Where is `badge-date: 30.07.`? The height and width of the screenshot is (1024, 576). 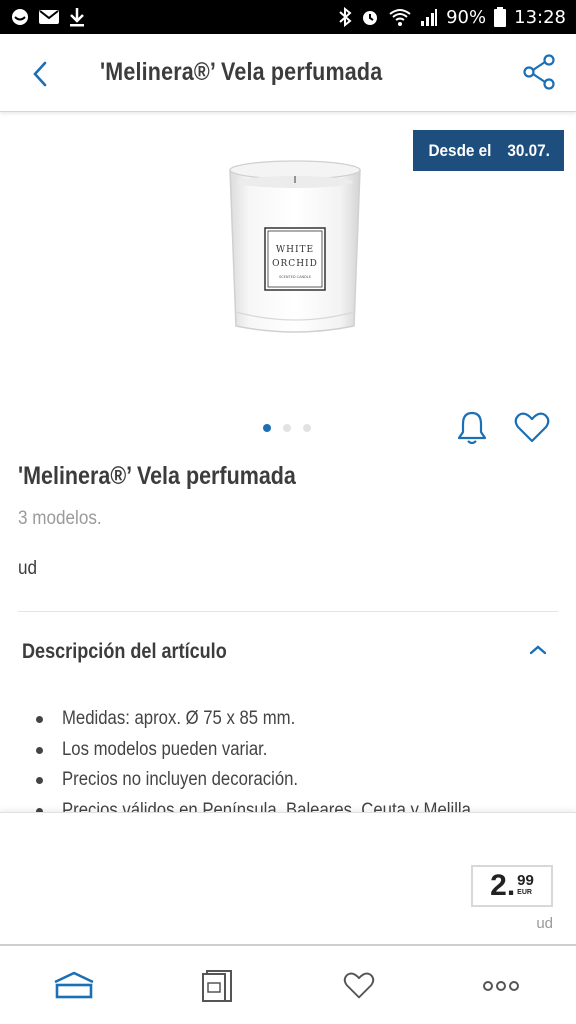 badge-date: 30.07. is located at coordinates (528, 150).